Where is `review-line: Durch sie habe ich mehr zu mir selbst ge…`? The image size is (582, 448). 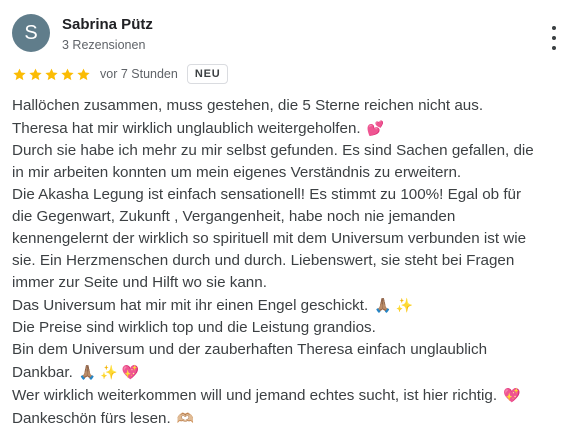 review-line: Durch sie habe ich mehr zu mir selbst ge… is located at coordinates (273, 150).